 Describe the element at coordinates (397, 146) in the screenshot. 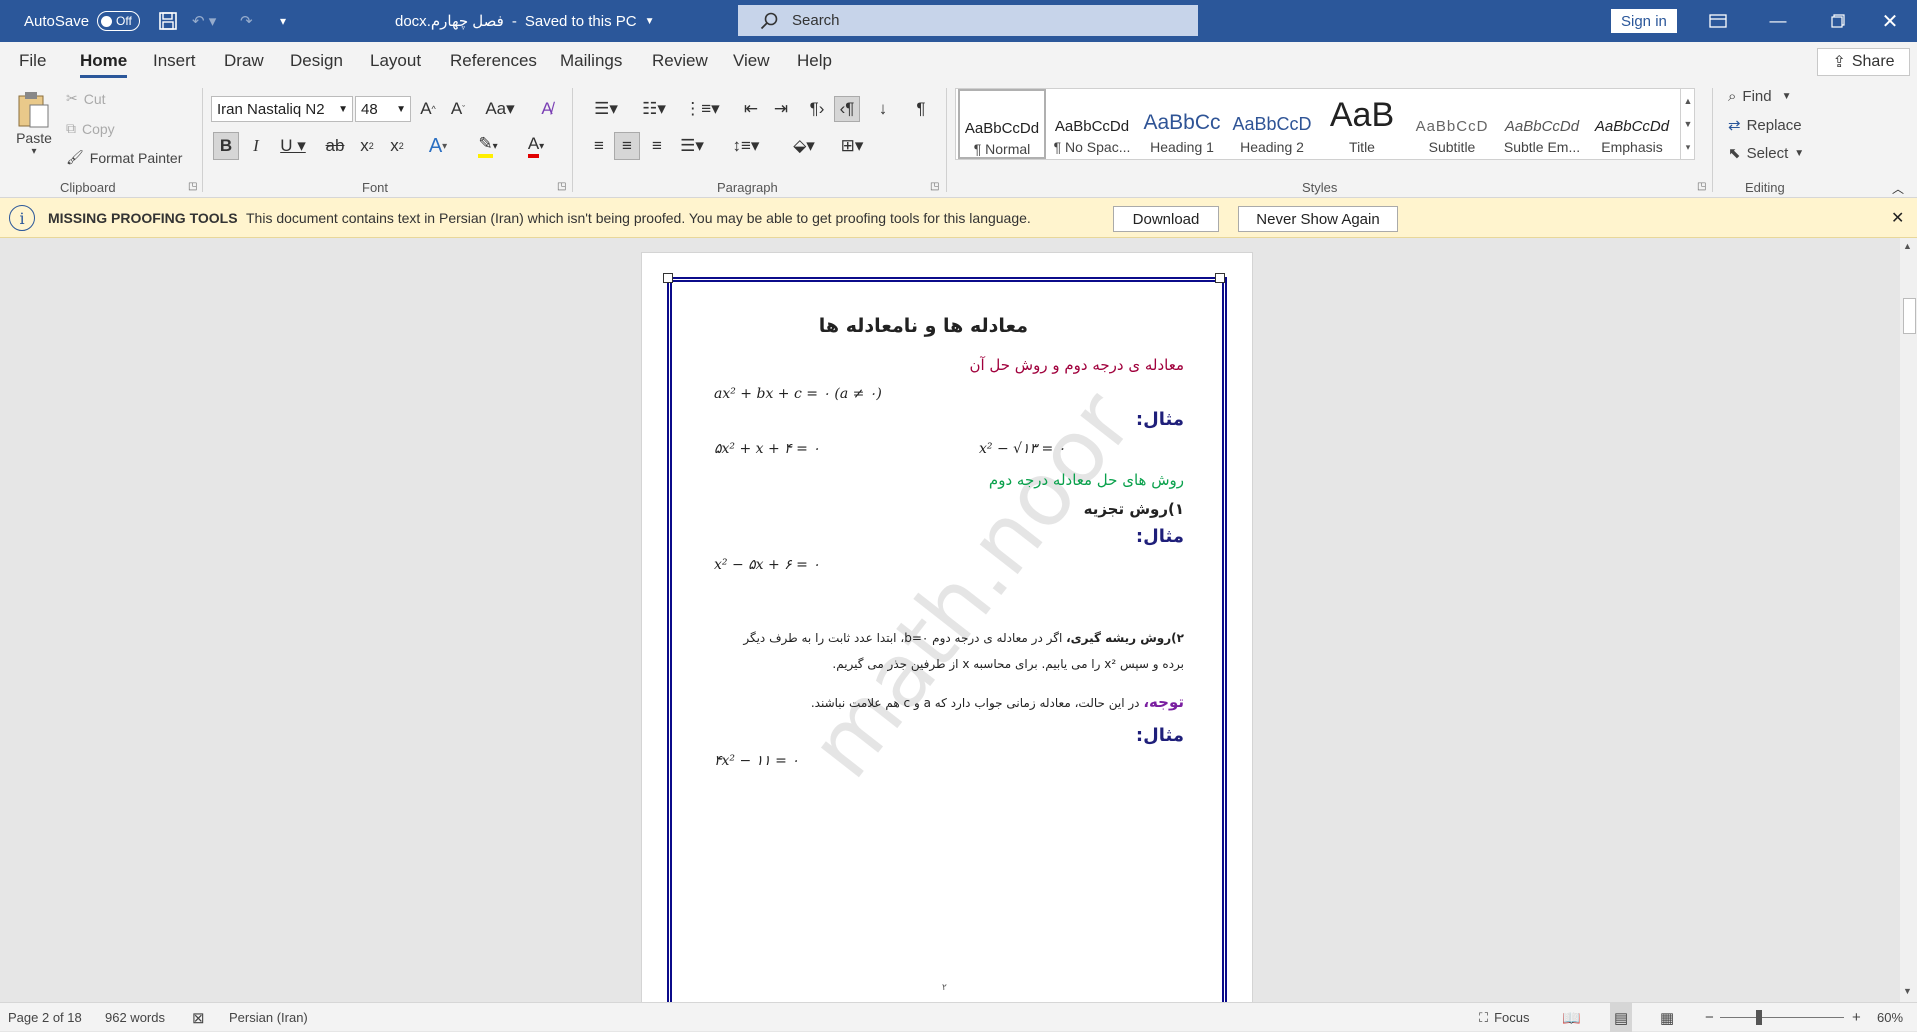

I see `superscript-icon: x2` at that location.